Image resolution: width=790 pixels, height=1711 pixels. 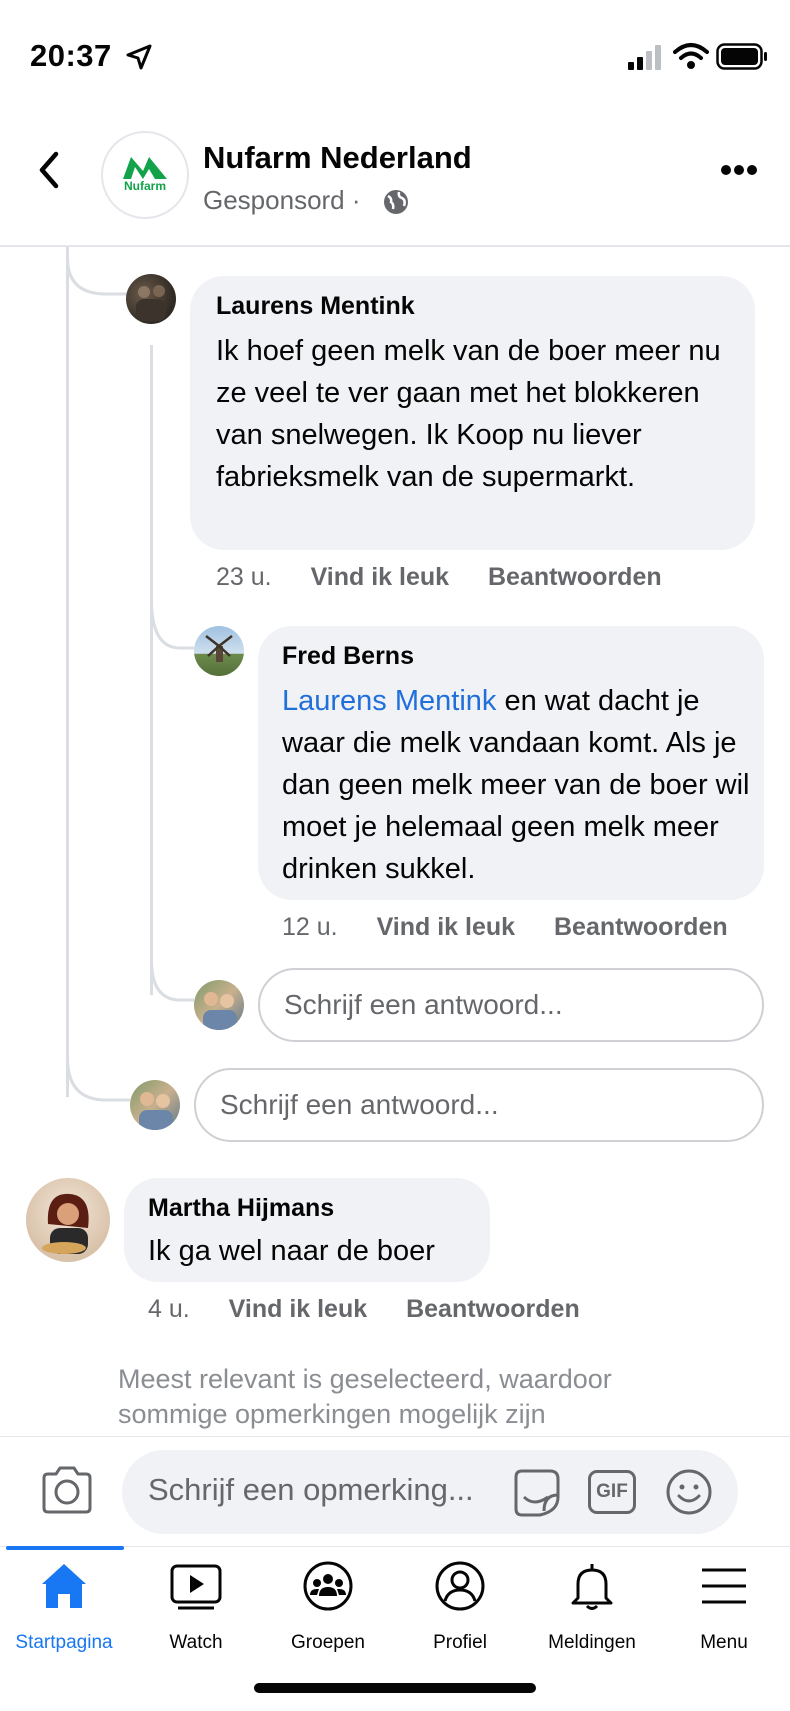 I want to click on comment-actions: 12 u. Vind ik leuk Beantwoorden, so click(x=505, y=927).